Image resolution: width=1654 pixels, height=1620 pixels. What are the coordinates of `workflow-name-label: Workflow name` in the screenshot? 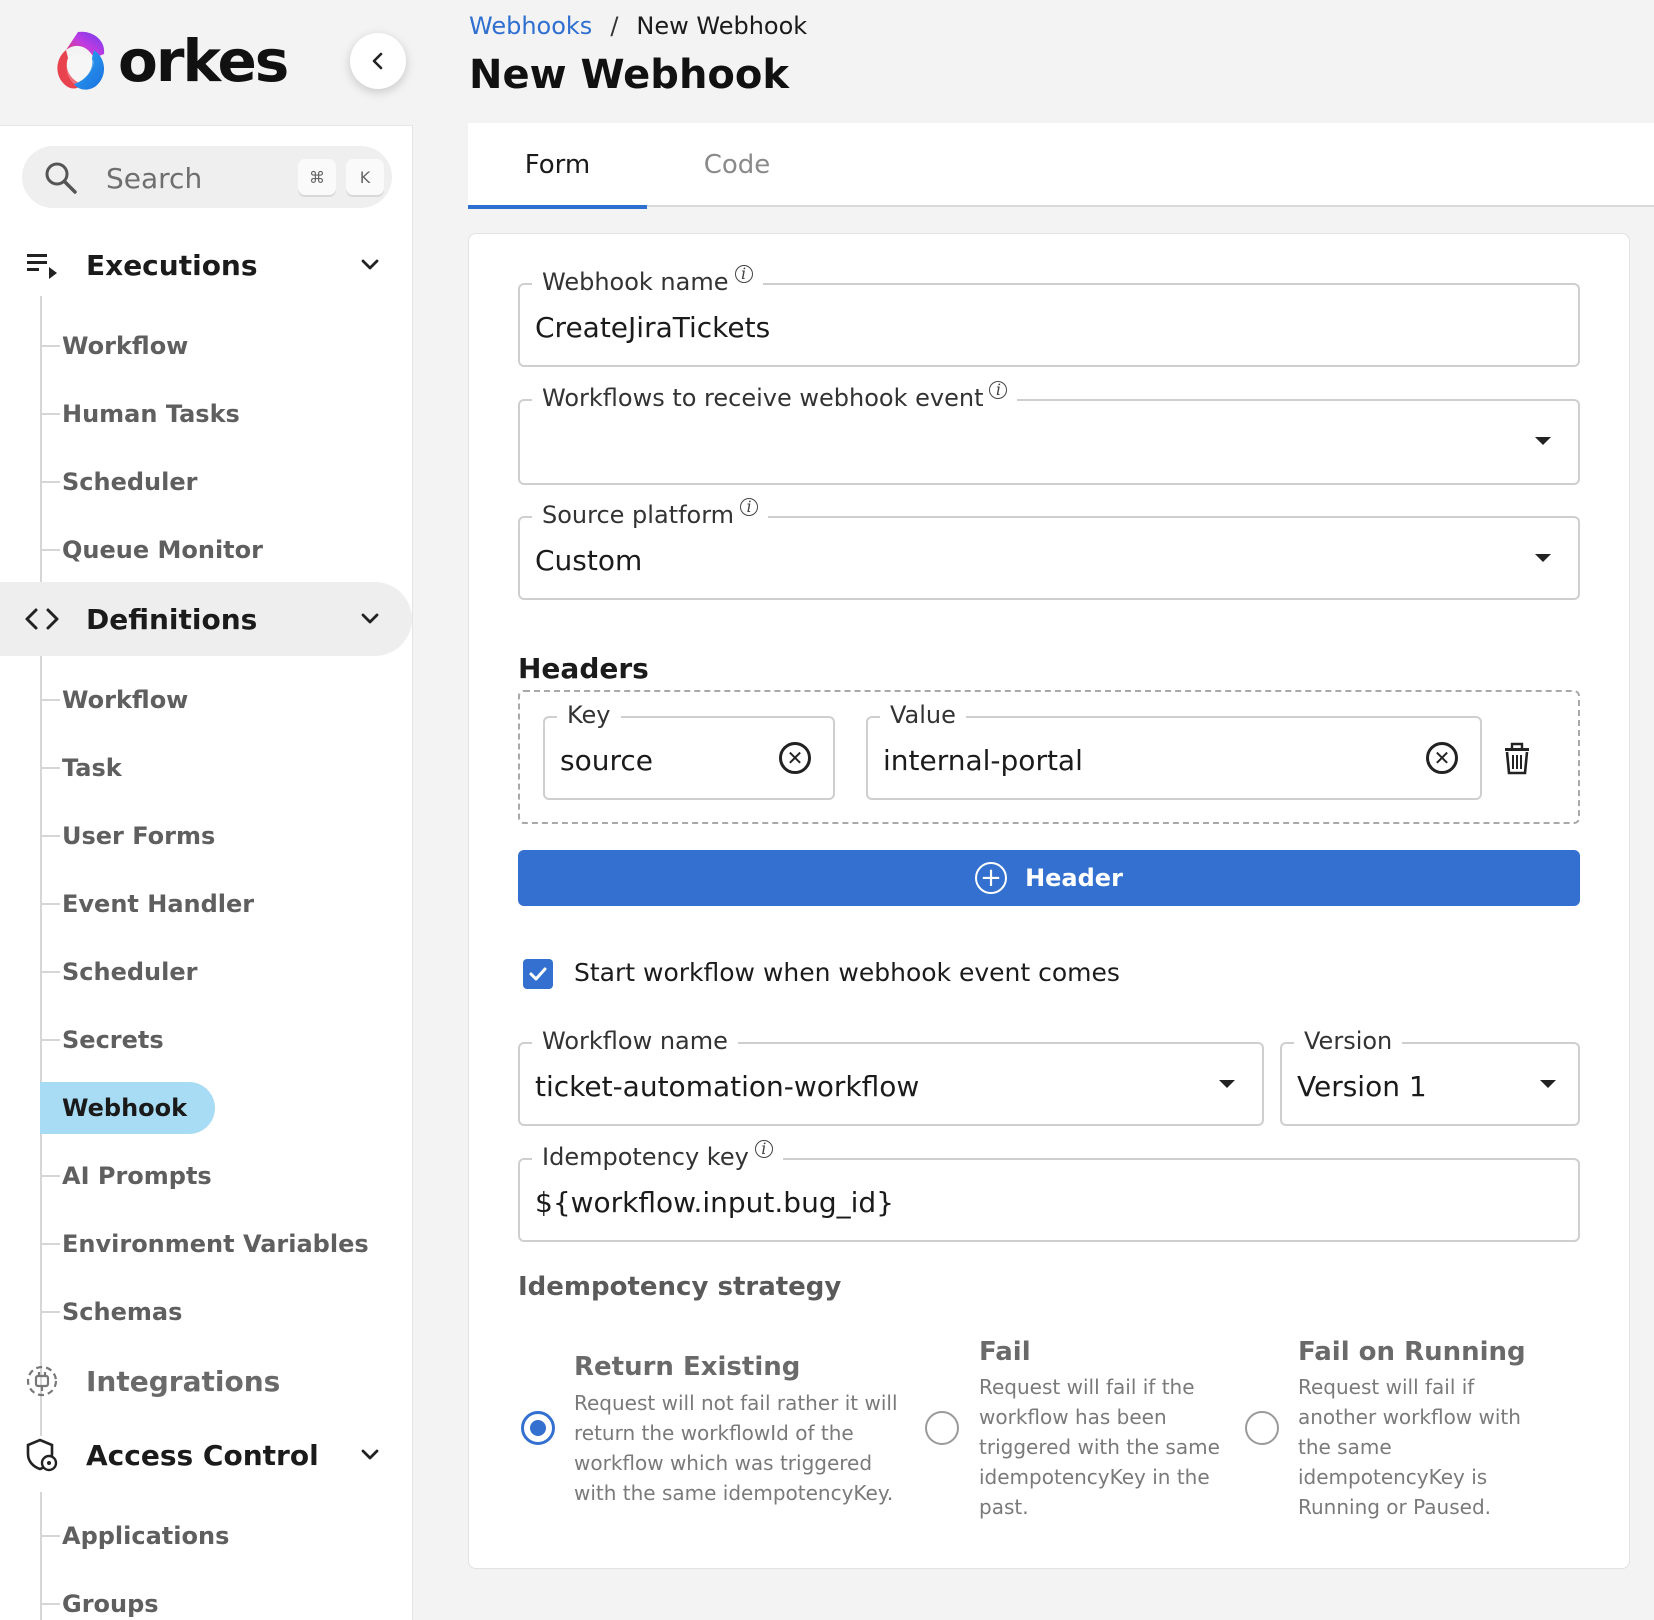 It's located at (635, 1041).